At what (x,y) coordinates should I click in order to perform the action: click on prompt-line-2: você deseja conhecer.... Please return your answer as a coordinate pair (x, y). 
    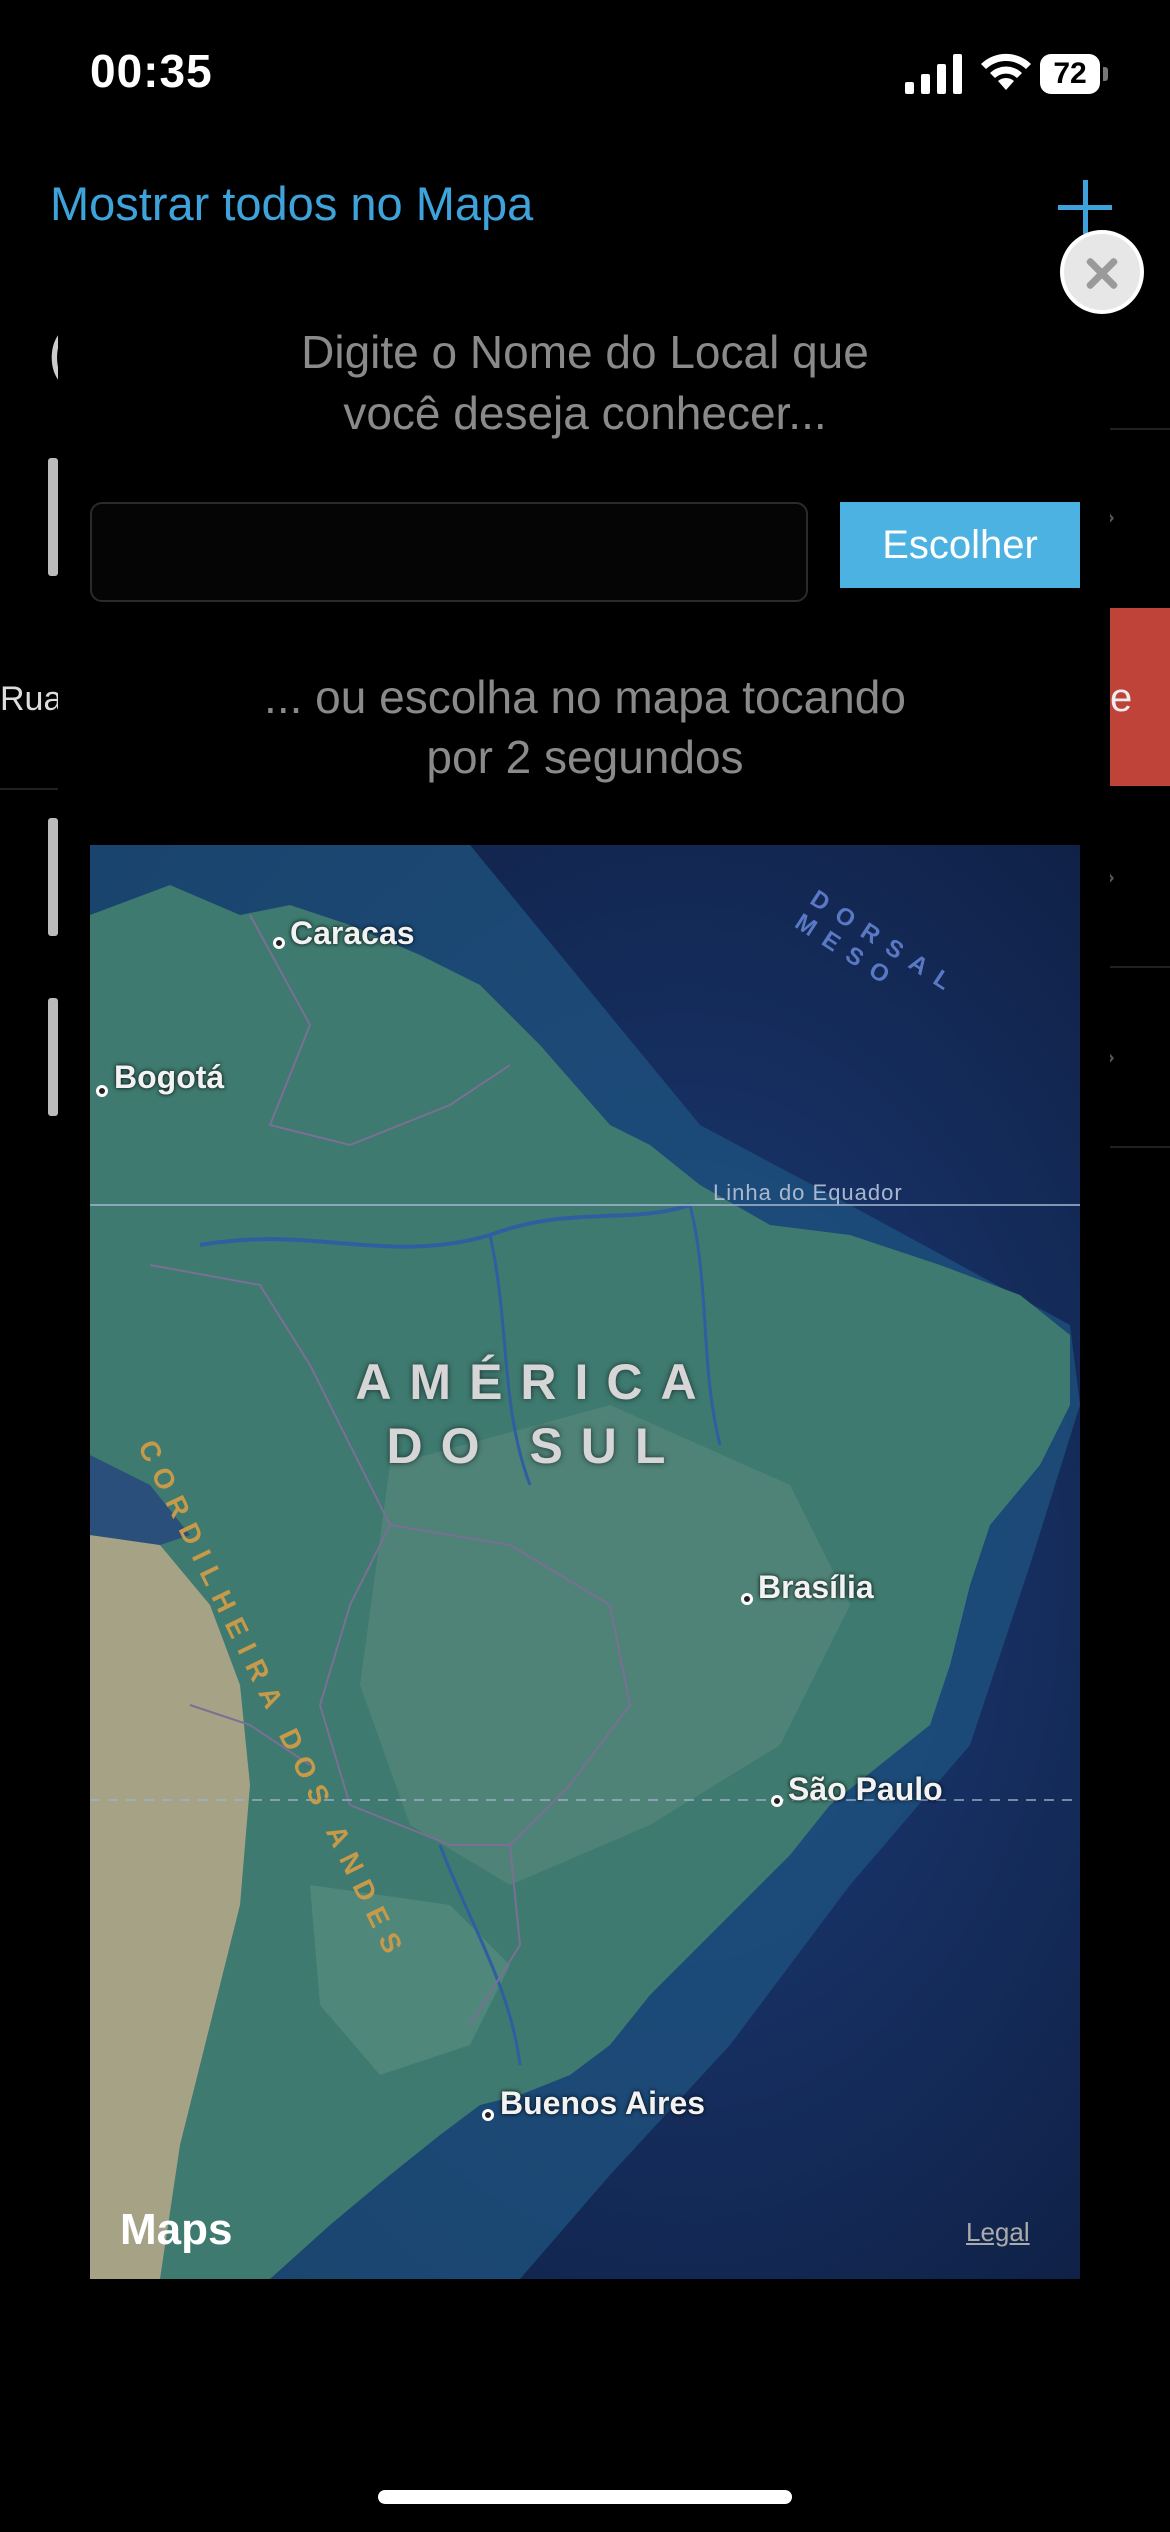
    Looking at the image, I should click on (585, 413).